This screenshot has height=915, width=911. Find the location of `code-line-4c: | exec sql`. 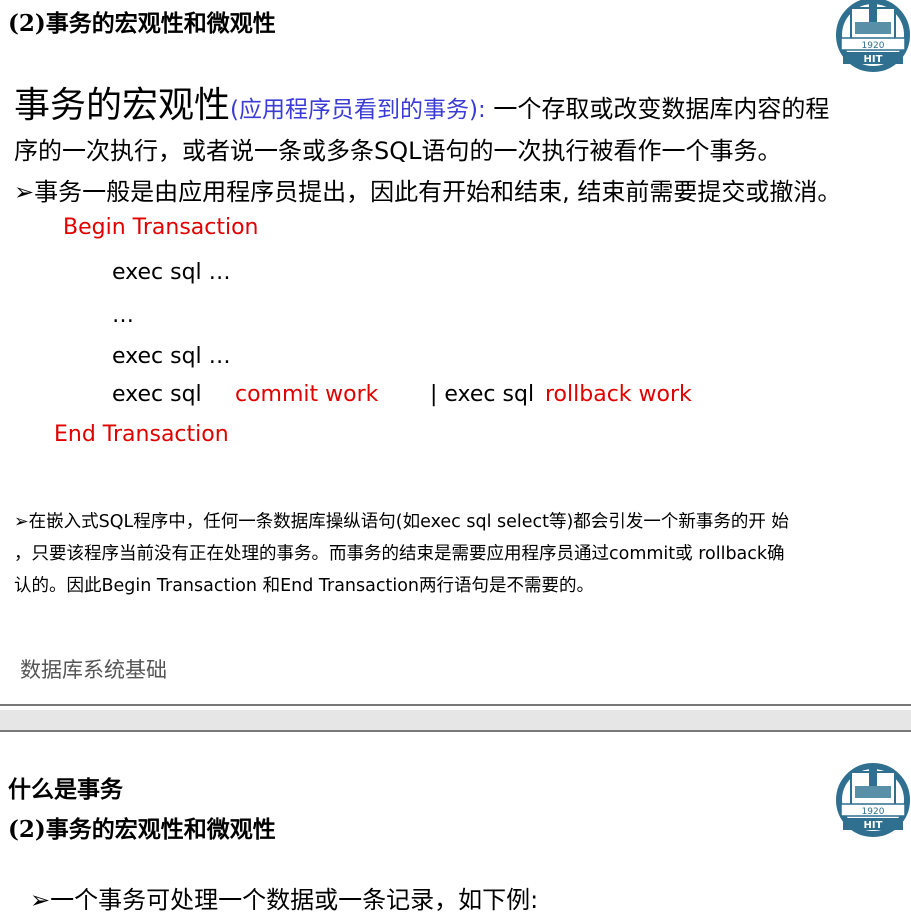

code-line-4c: | exec sql is located at coordinates (482, 394).